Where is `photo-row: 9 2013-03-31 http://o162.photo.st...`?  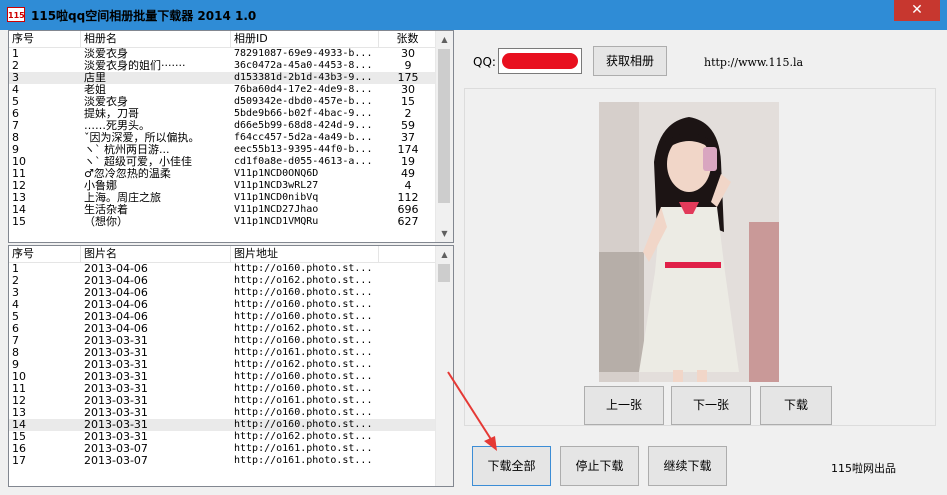 photo-row: 9 2013-03-31 http://o162.photo.st... is located at coordinates (223, 365).